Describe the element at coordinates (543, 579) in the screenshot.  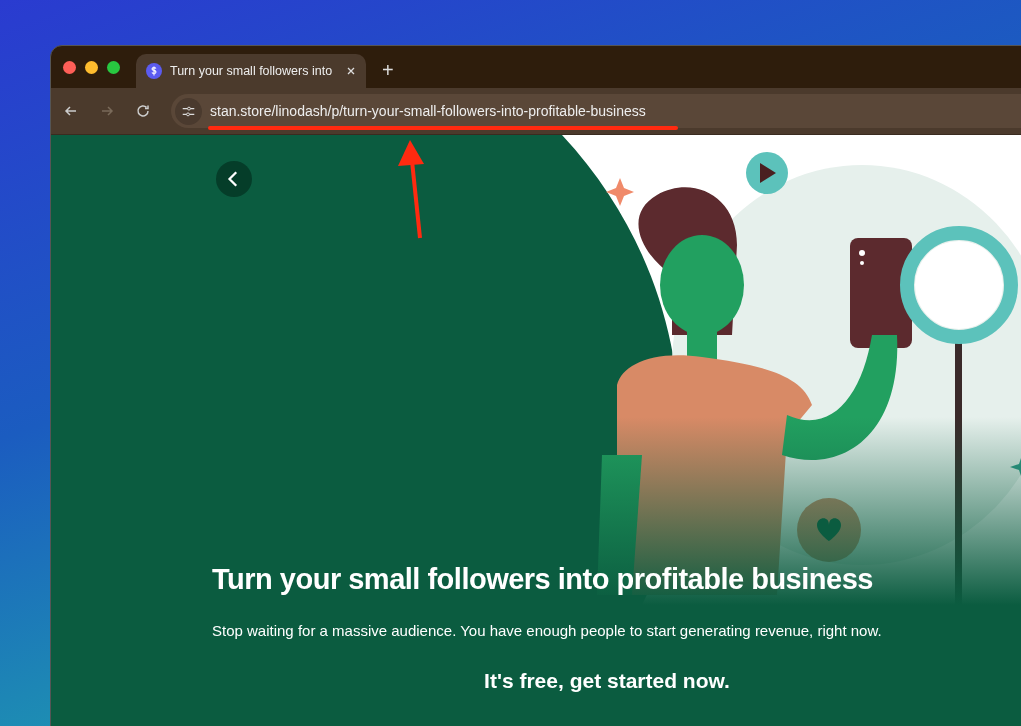
I see `page-heading: Turn your small followers into profitable business` at that location.